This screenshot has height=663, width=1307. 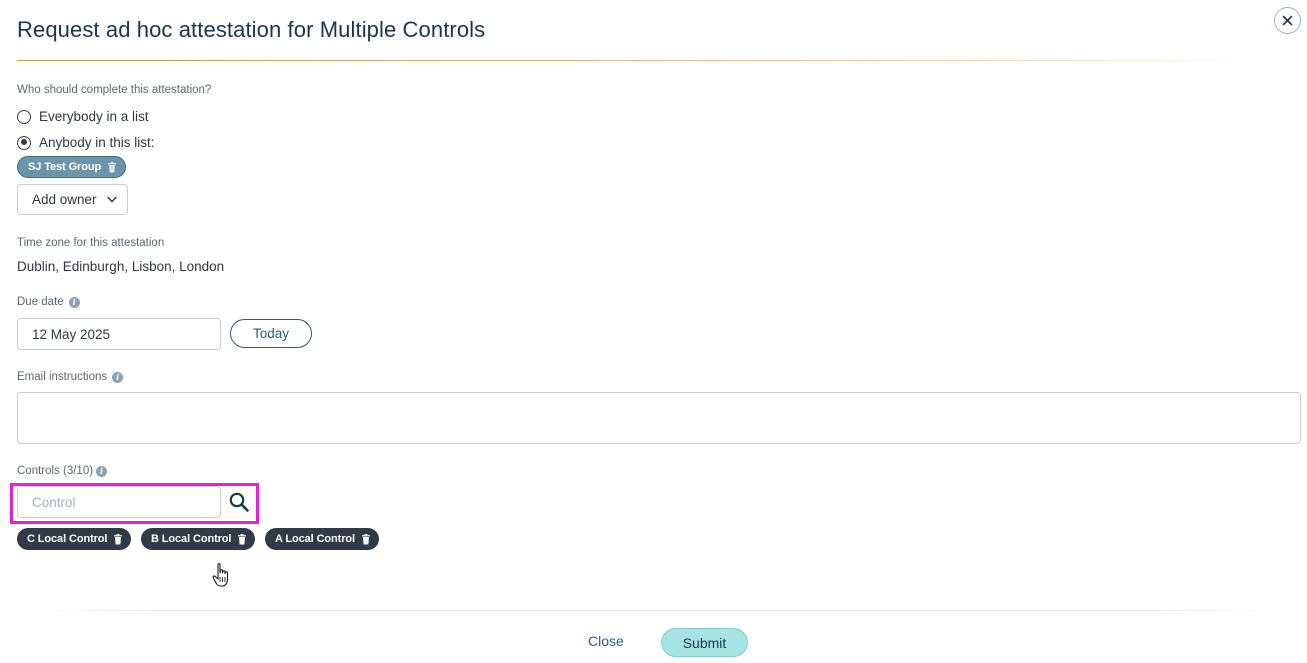 I want to click on radio-anybody-circle, so click(x=24, y=142).